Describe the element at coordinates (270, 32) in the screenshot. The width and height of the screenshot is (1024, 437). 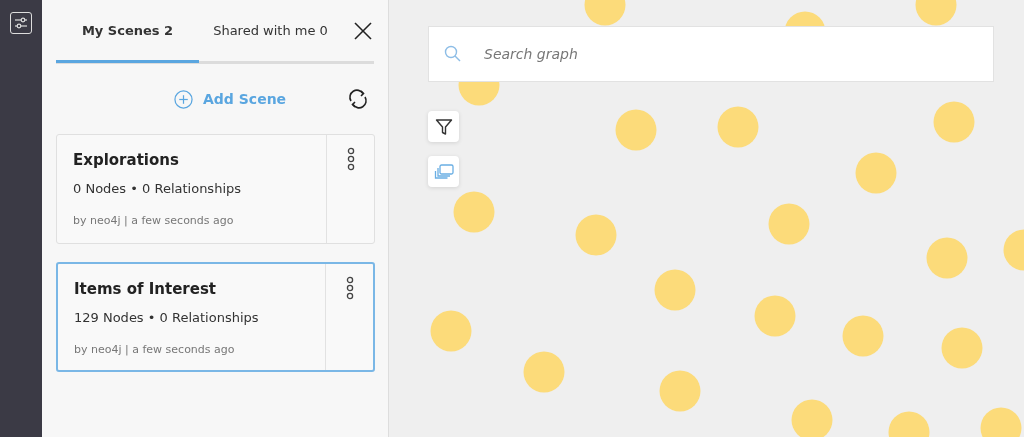
I see `scene-tab: Shared with me 0` at that location.